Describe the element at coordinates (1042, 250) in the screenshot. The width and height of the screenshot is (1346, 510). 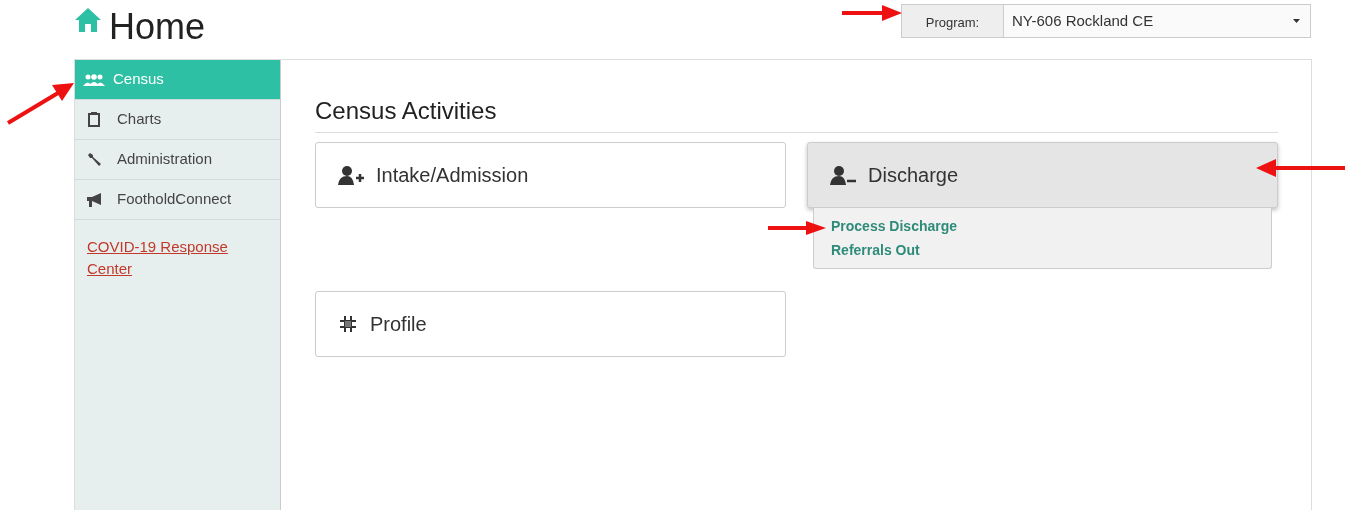
I see `submenu-link: Referrals Out` at that location.